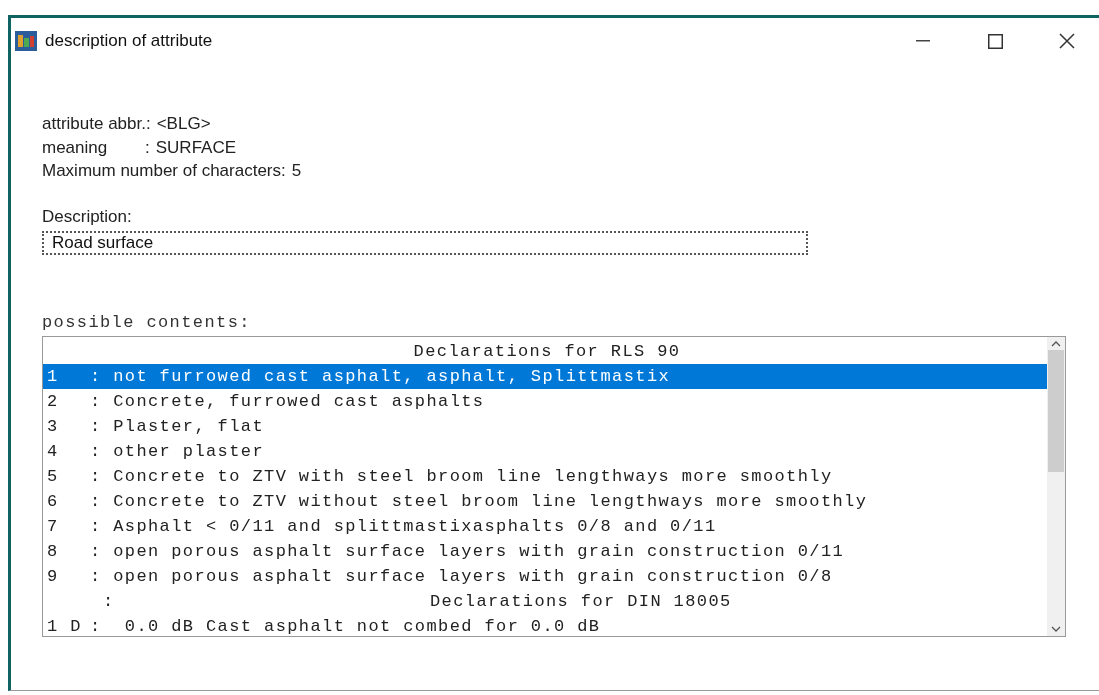 This screenshot has width=1099, height=695. I want to click on minimize-icon, so click(923, 41).